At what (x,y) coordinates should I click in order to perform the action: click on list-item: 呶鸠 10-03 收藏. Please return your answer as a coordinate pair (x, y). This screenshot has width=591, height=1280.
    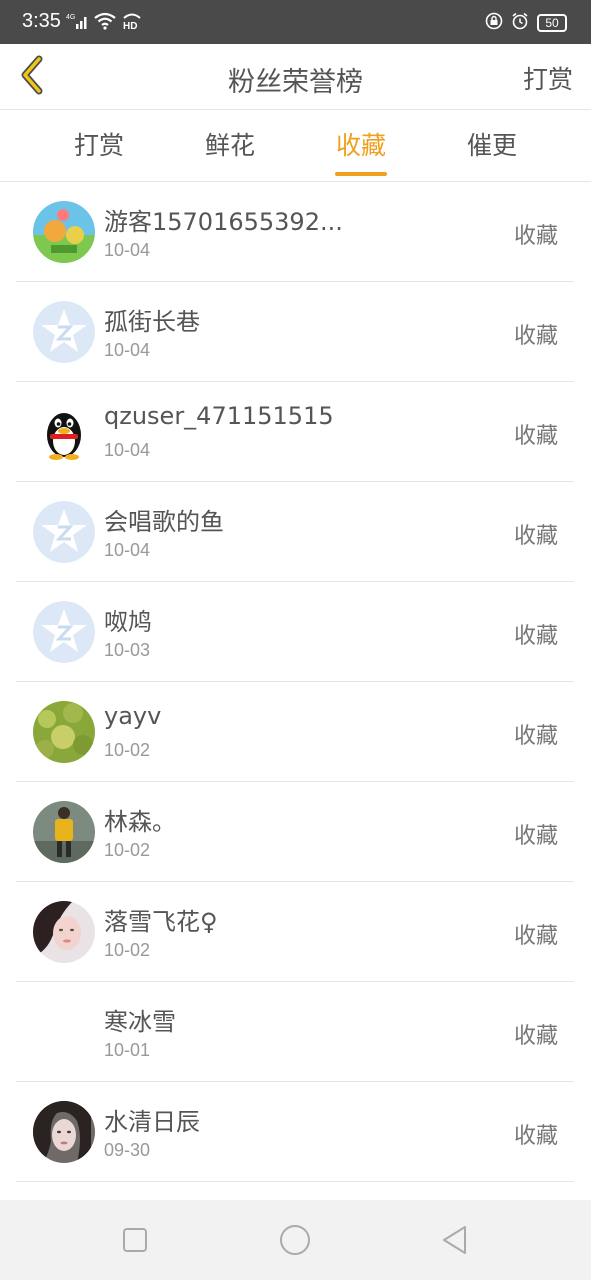
    Looking at the image, I should click on (295, 632).